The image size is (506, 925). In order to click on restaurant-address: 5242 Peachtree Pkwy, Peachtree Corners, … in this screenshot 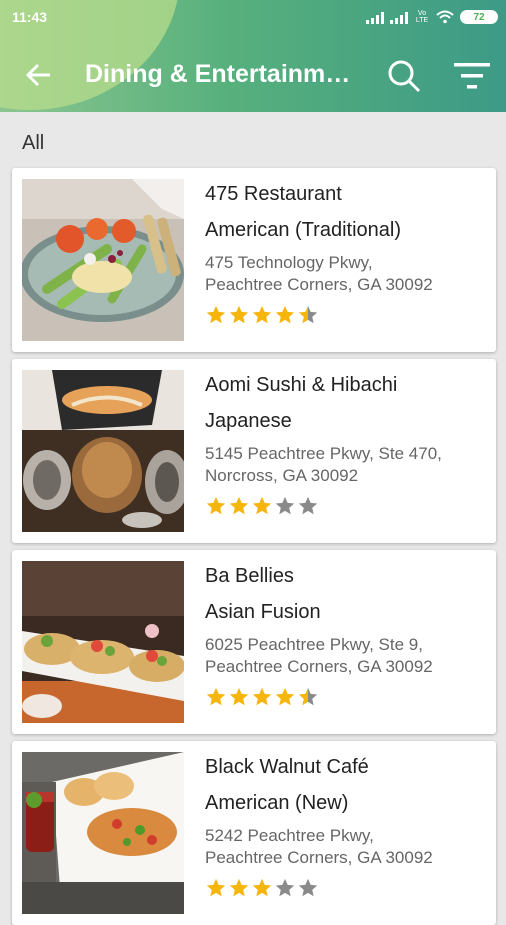, I will do `click(347, 849)`.